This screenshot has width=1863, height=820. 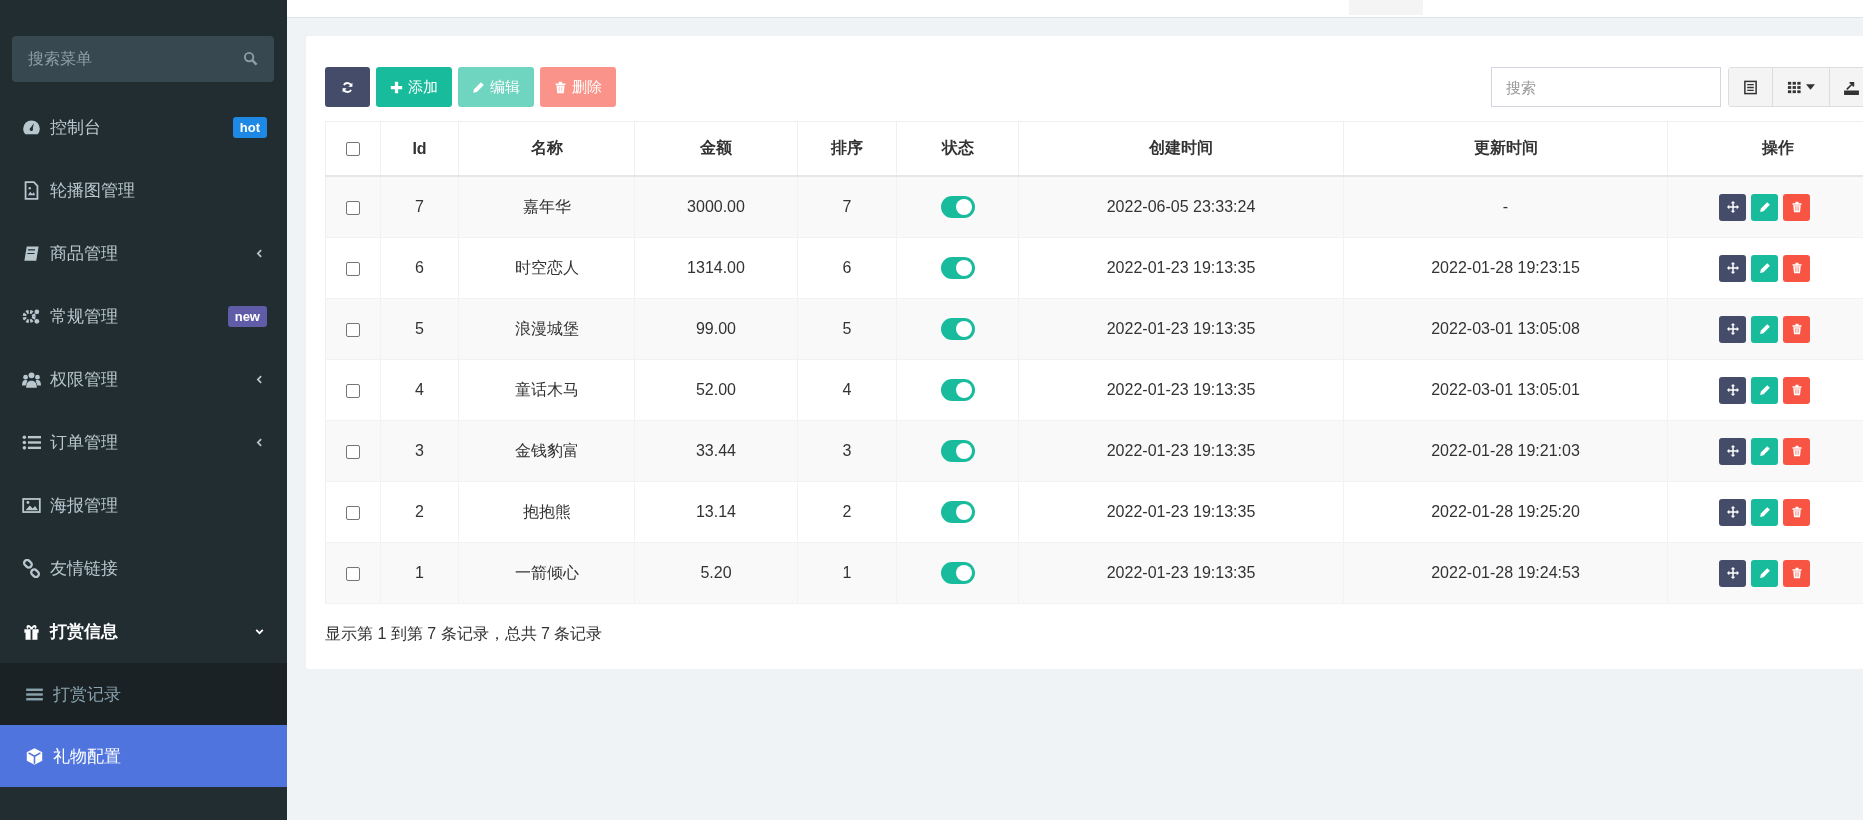 I want to click on table-cell: 1314.00, so click(x=716, y=268).